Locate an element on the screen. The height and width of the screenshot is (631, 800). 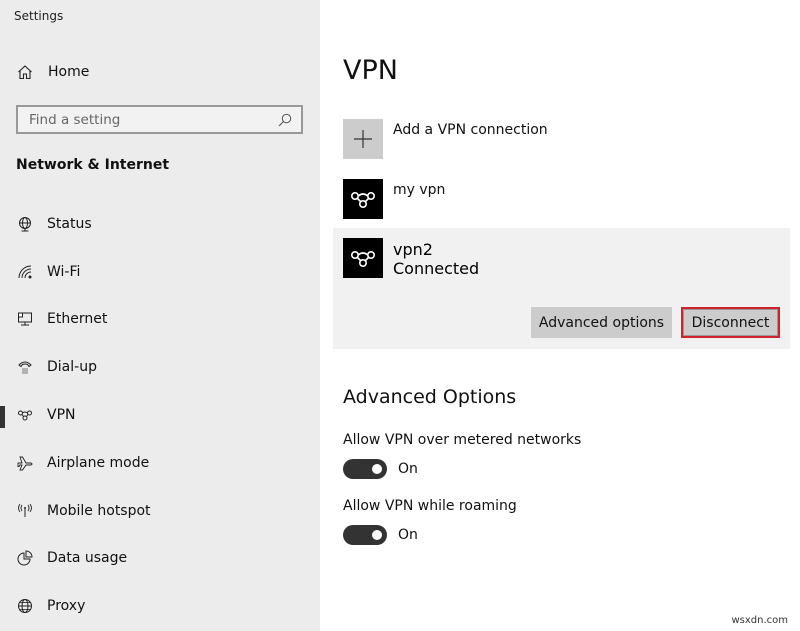
sidebar-item-label: VPN is located at coordinates (61, 415).